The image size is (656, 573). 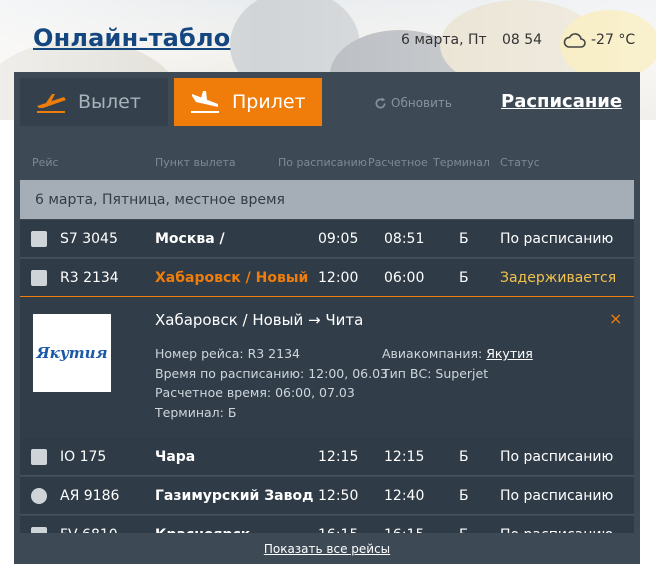 What do you see at coordinates (558, 278) in the screenshot?
I see `flight-status: Задерживается` at bounding box center [558, 278].